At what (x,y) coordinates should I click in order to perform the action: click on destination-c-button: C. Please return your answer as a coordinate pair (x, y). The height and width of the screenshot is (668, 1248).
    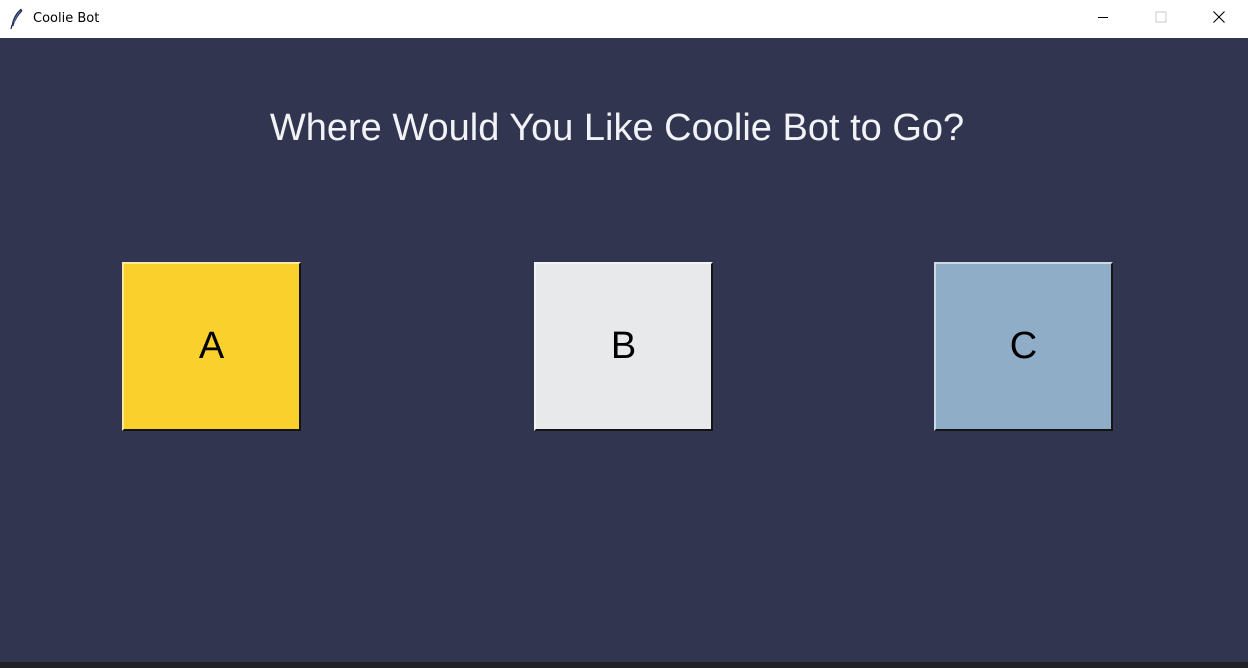
    Looking at the image, I should click on (1023, 346).